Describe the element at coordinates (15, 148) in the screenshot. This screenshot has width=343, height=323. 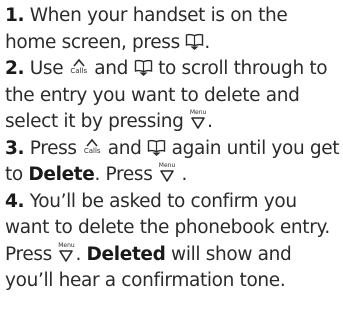
I see `step-number: 3.` at that location.